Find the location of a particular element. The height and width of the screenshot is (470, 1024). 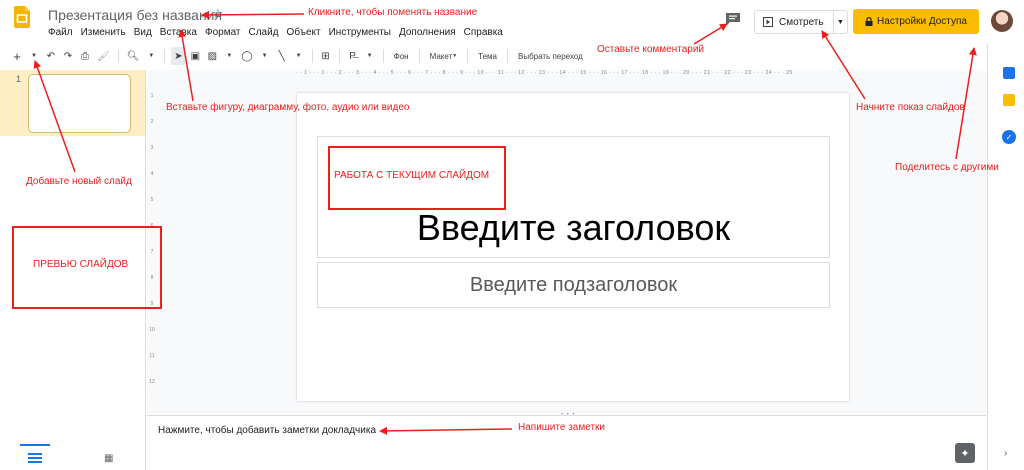

ruler-mark: 5 is located at coordinates (152, 200).